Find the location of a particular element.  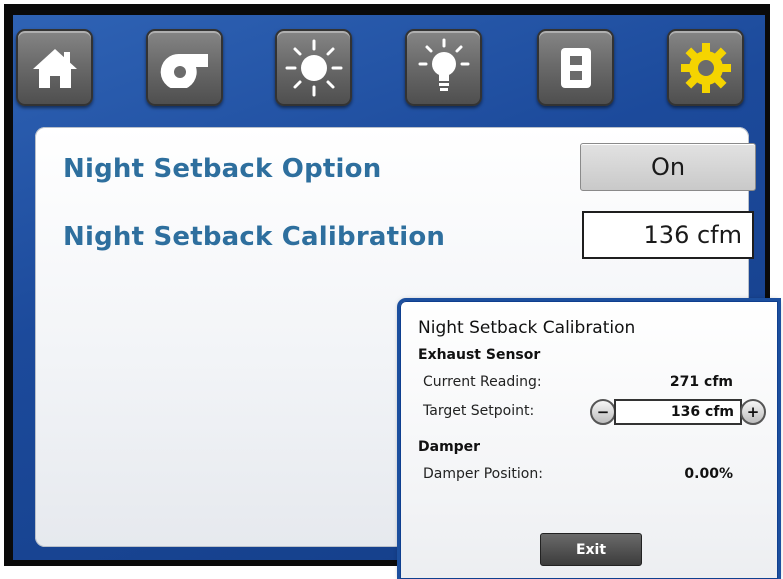

damper-position-label: Damper Position: is located at coordinates (483, 474).